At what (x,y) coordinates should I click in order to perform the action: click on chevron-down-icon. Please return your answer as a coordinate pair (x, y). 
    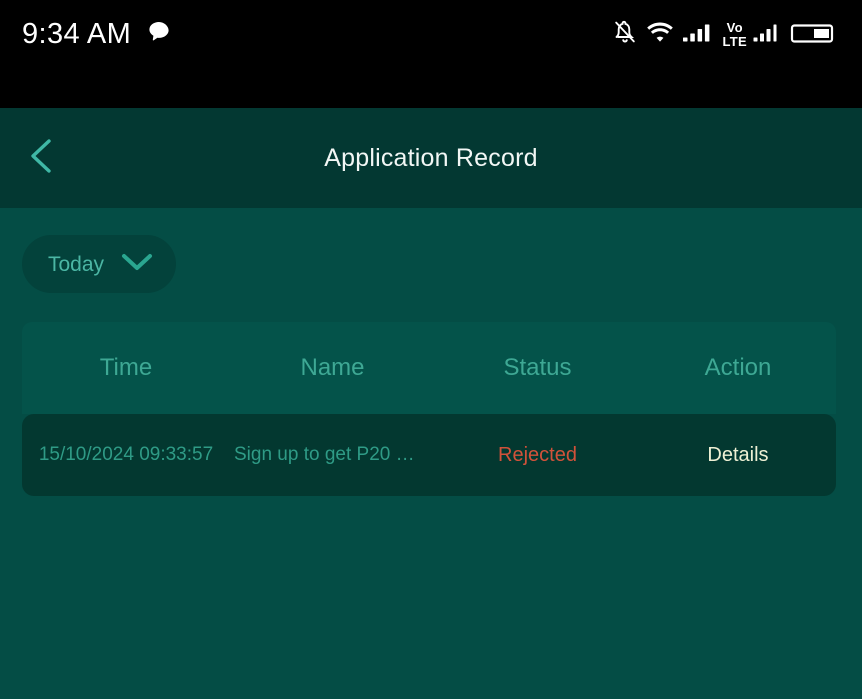
    Looking at the image, I should click on (137, 264).